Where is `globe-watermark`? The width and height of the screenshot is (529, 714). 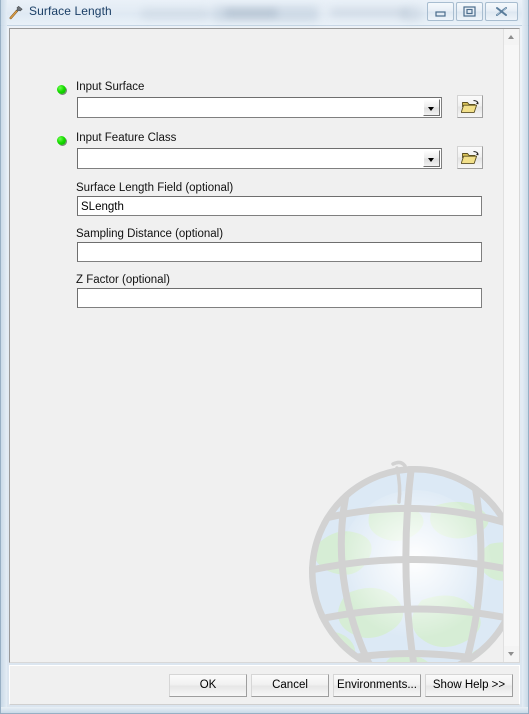 globe-watermark is located at coordinates (406, 561).